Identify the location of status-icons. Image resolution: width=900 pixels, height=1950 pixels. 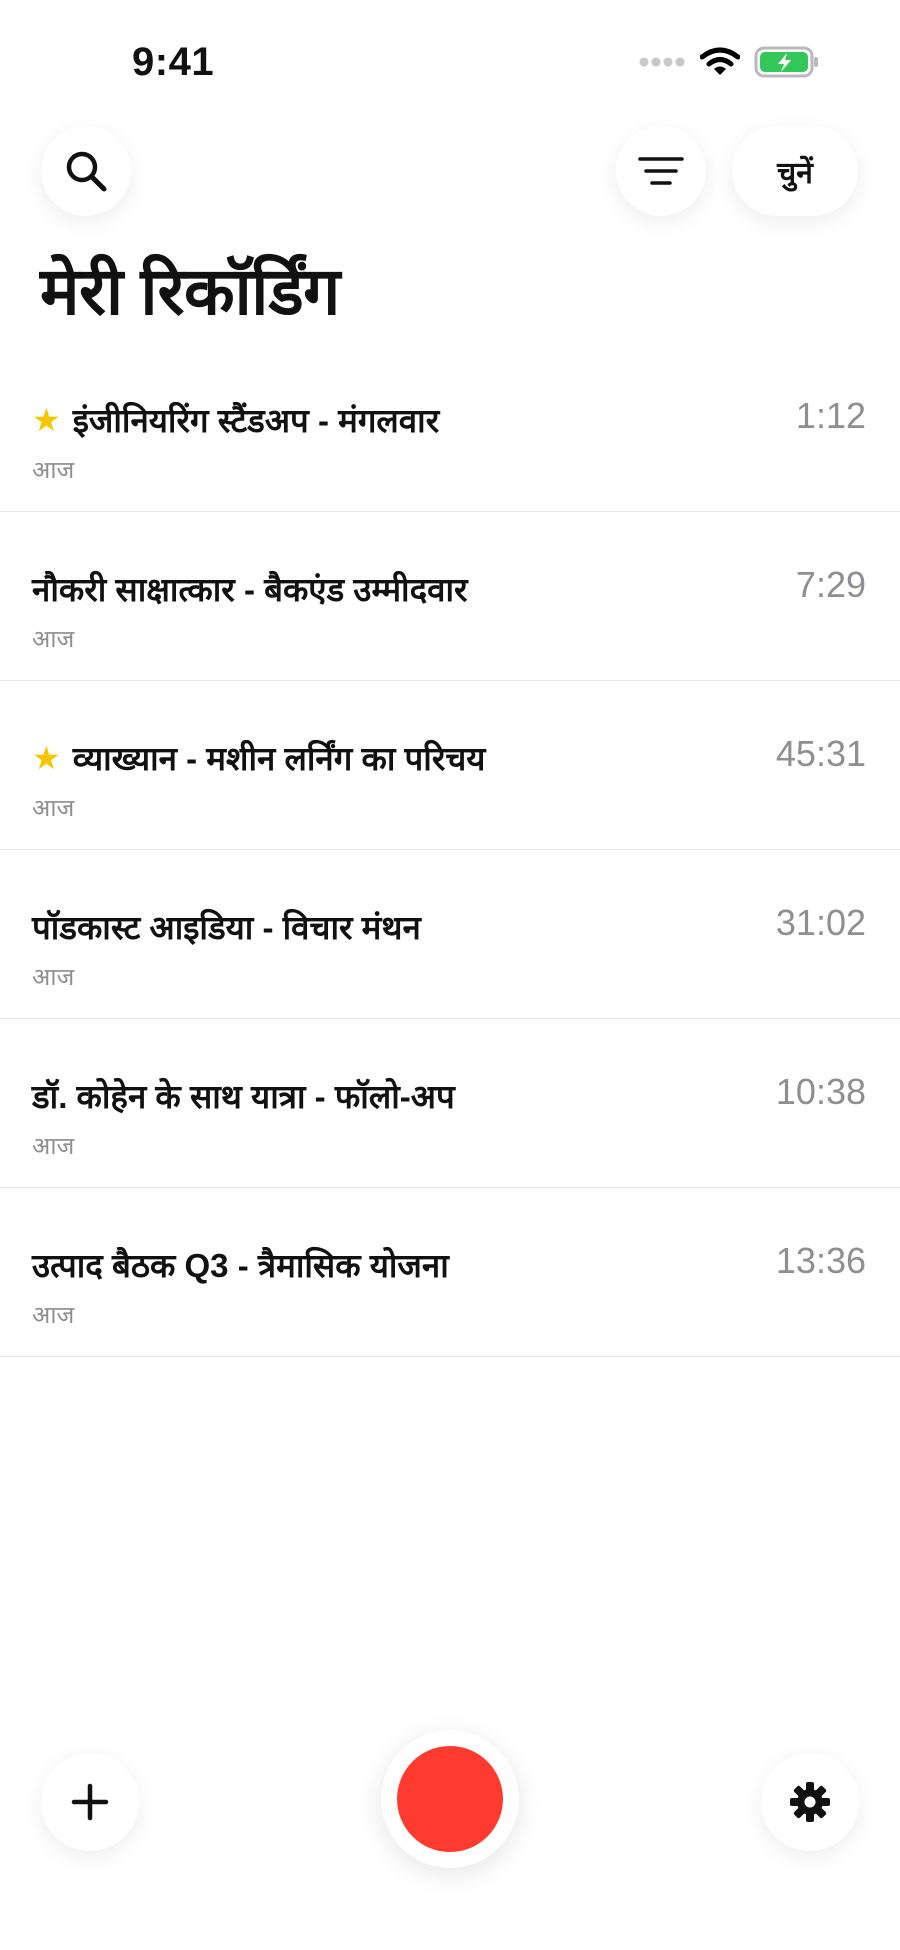
(729, 62).